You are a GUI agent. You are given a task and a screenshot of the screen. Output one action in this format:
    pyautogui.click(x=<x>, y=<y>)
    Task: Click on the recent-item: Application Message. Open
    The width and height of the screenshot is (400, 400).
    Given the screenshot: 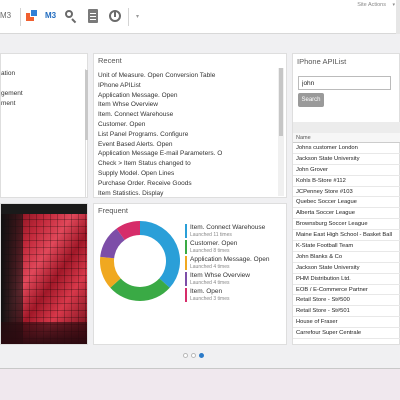 What is the action you would take?
    pyautogui.click(x=188, y=96)
    